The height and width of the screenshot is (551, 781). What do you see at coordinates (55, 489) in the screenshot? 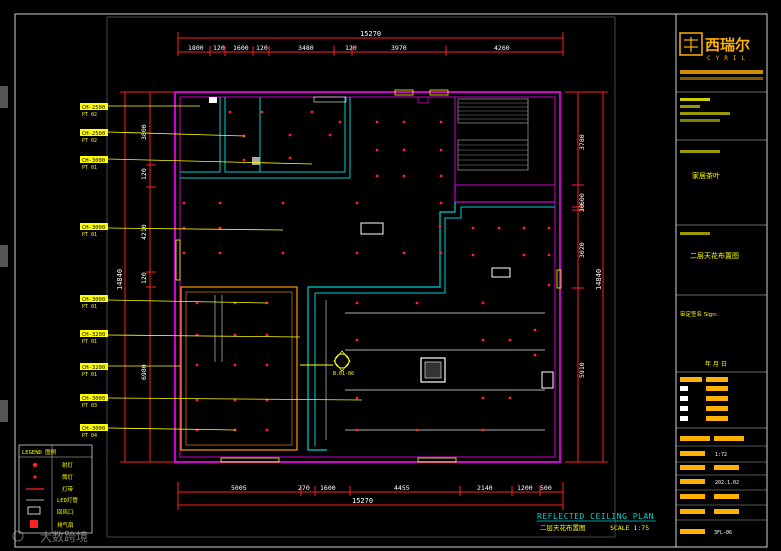
I see `legend: LEGEND 图例 射灯 筒灯 灯带 LED灯管 回风口 排气扇` at bounding box center [55, 489].